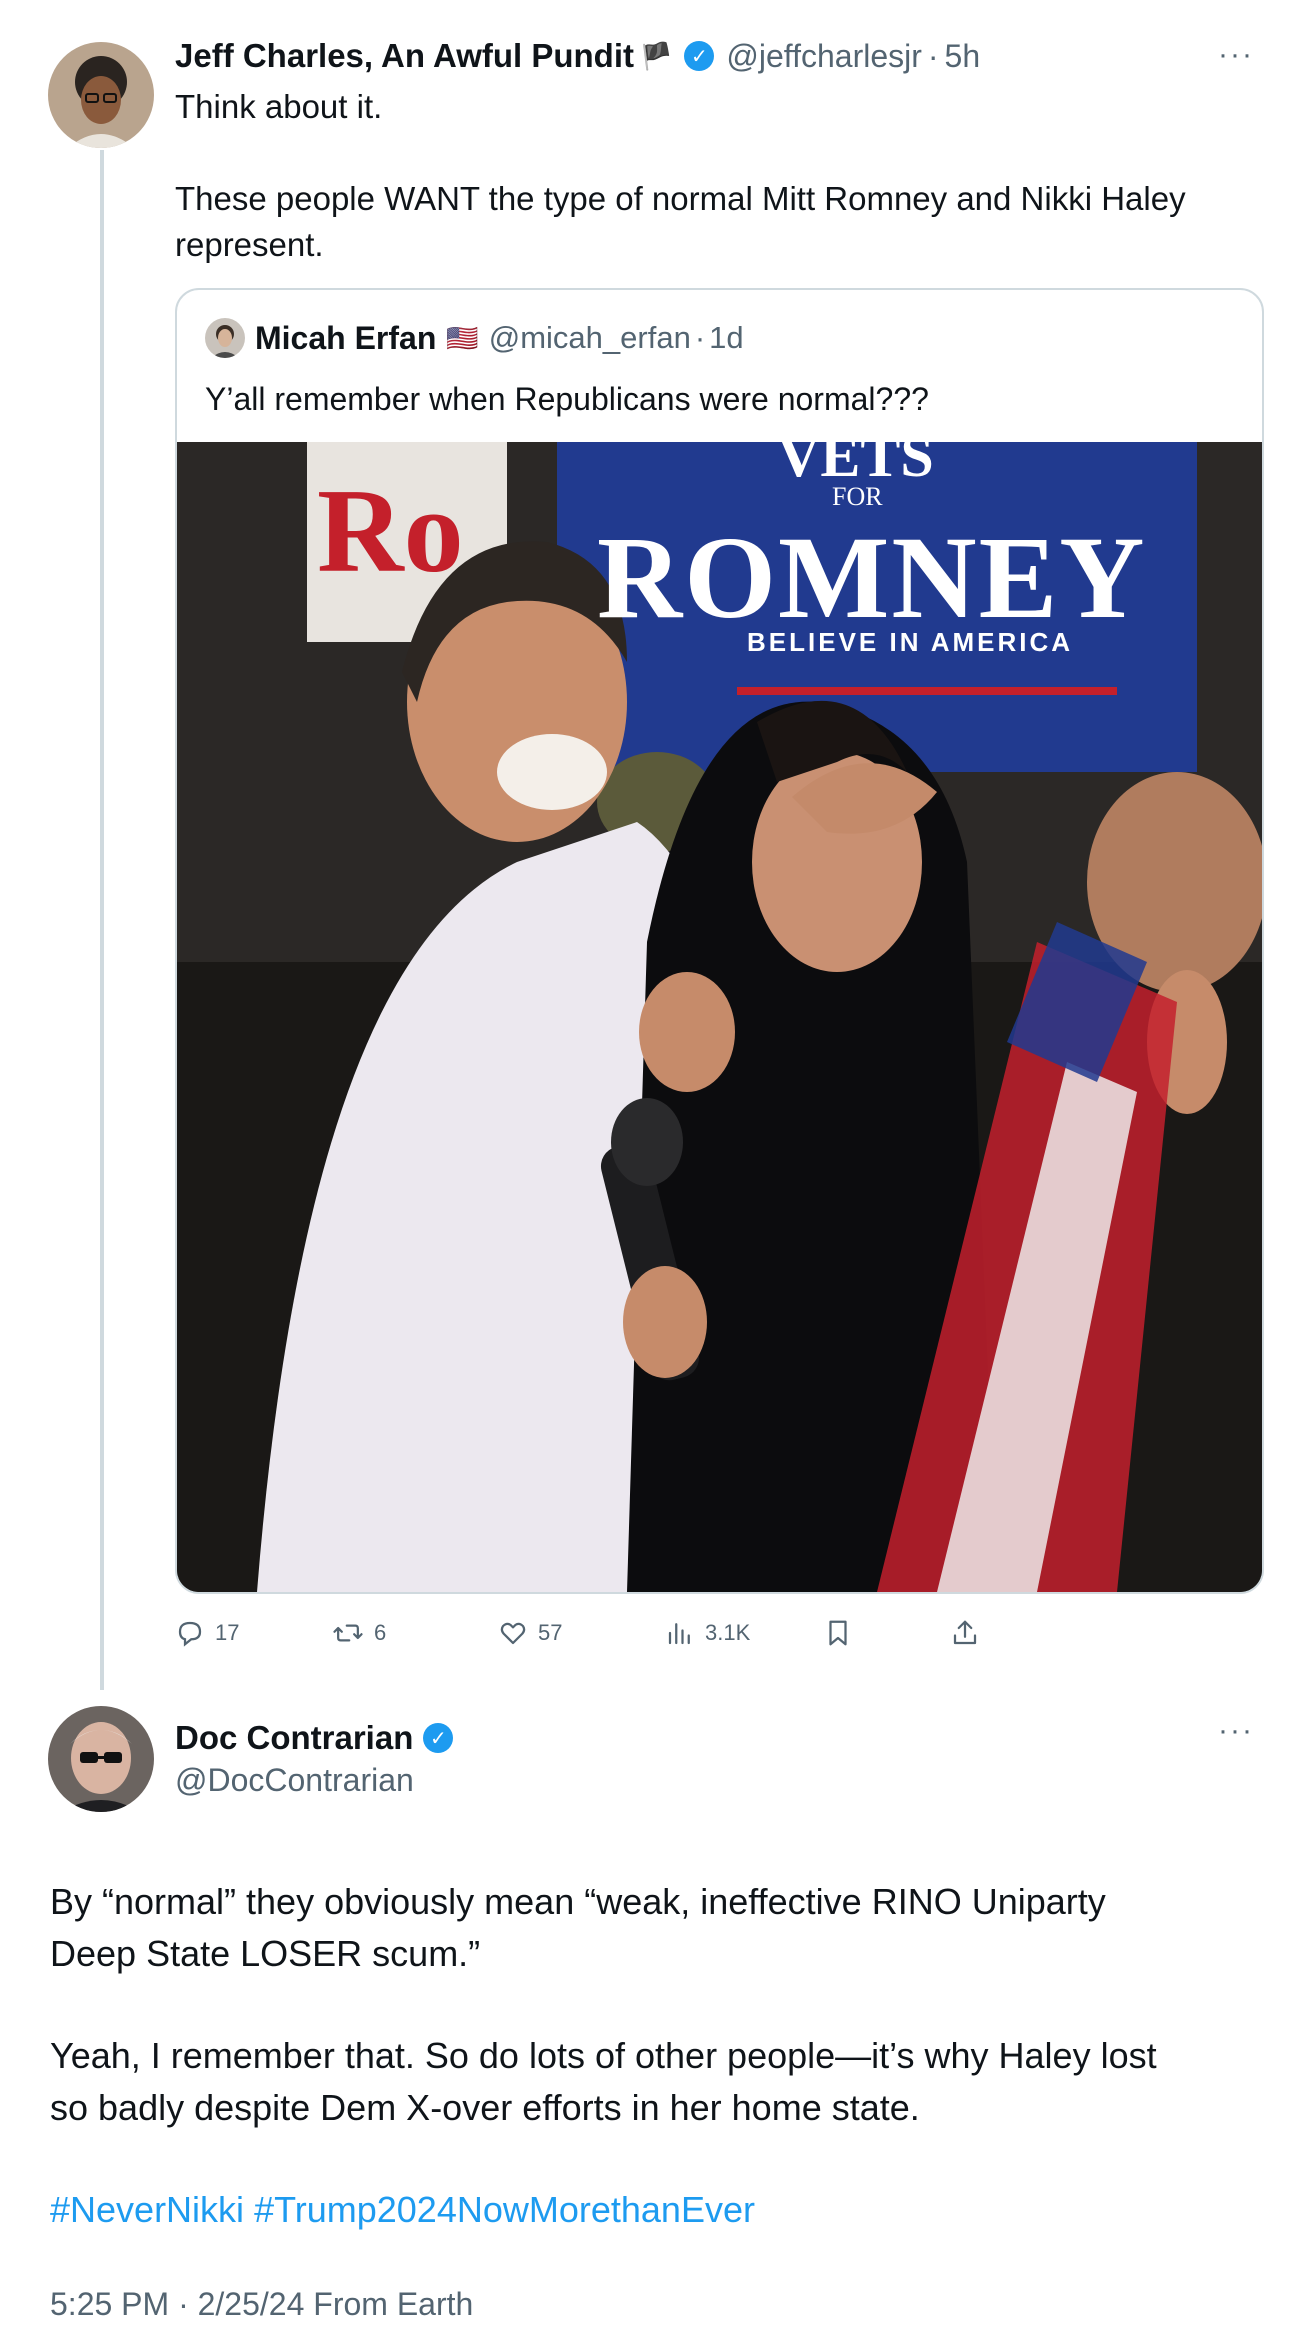 Image resolution: width=1308 pixels, height=2352 pixels. What do you see at coordinates (824, 56) in the screenshot?
I see `author-handle: @jeffcharlesjr` at bounding box center [824, 56].